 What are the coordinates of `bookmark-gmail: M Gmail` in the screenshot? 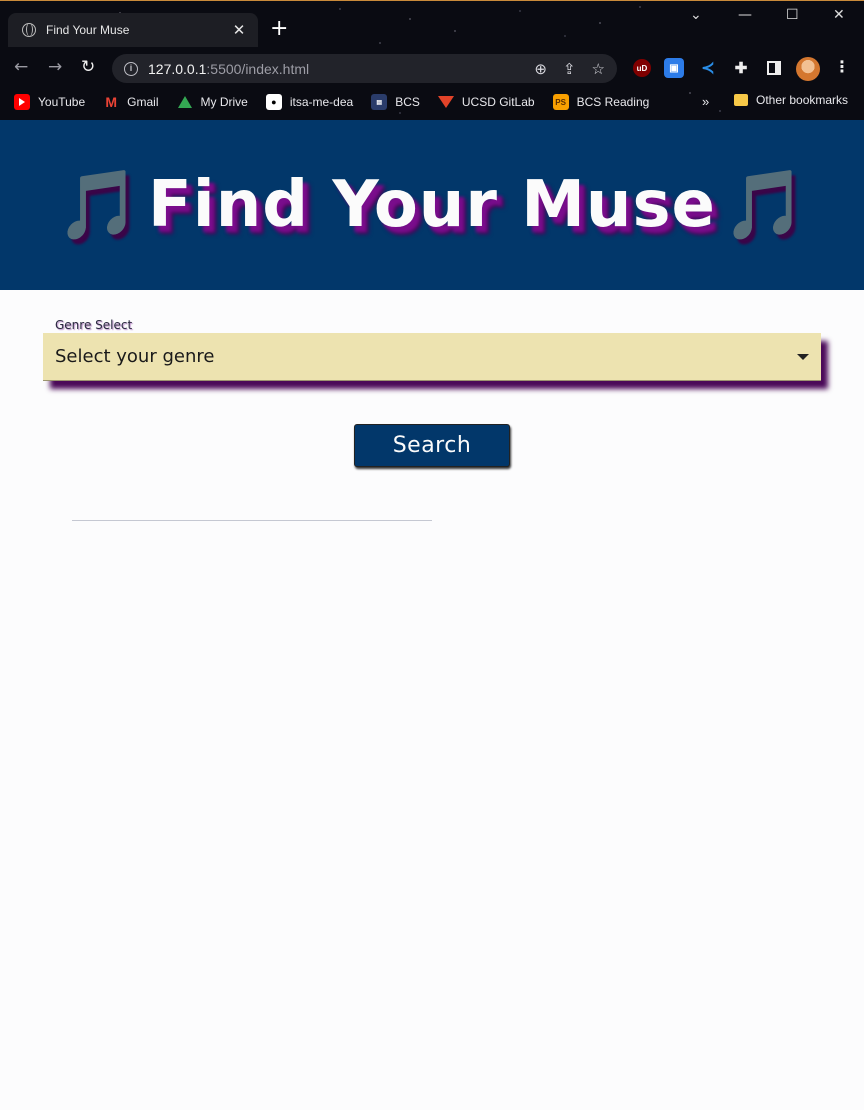 It's located at (130, 102).